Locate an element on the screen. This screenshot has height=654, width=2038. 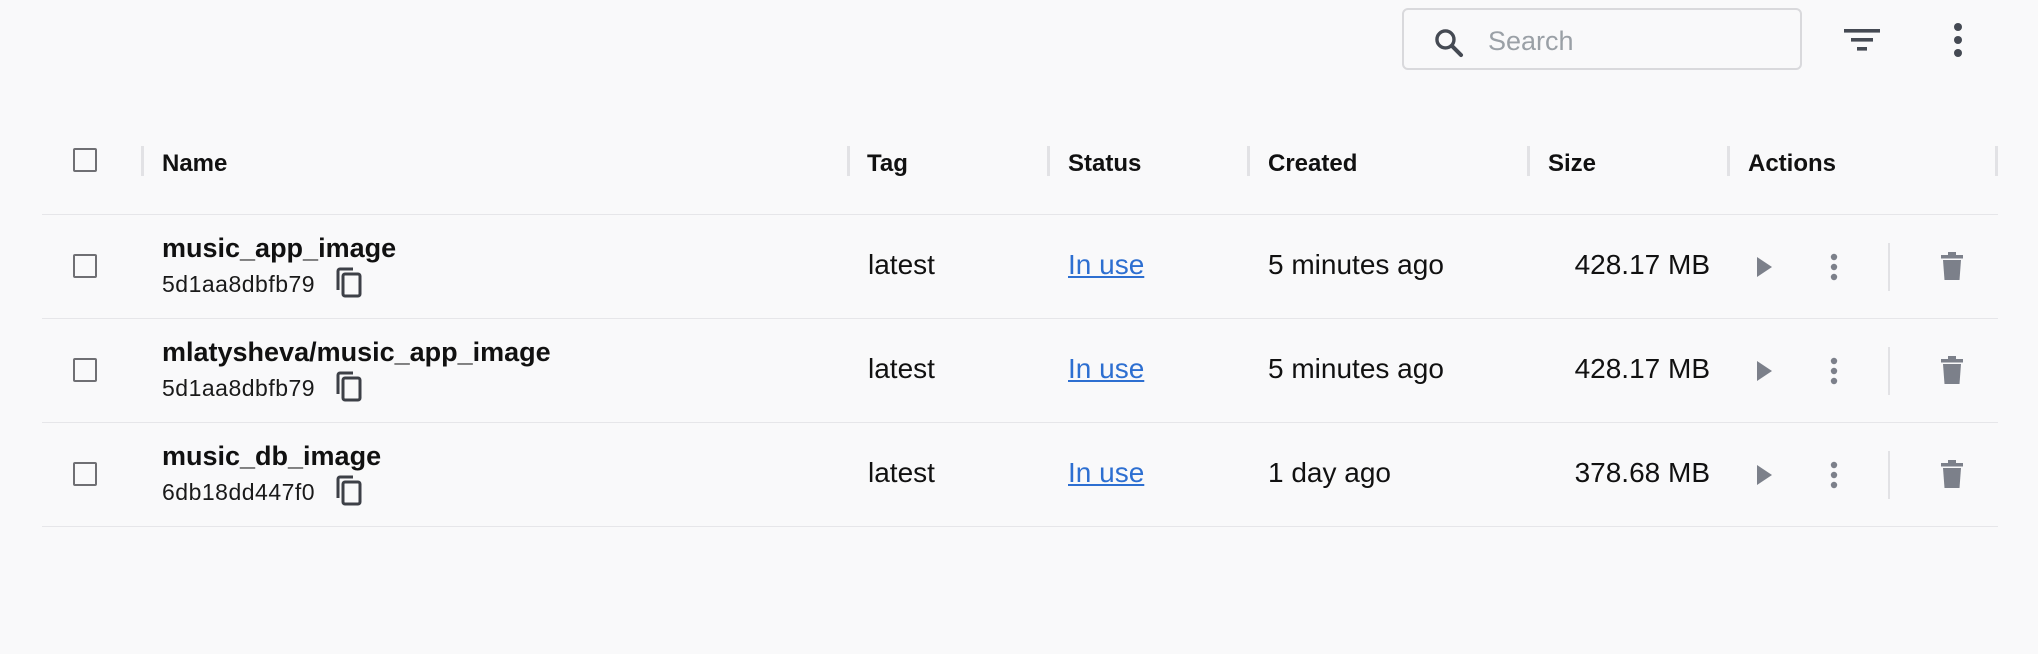
column-header-name: Name is located at coordinates (194, 164).